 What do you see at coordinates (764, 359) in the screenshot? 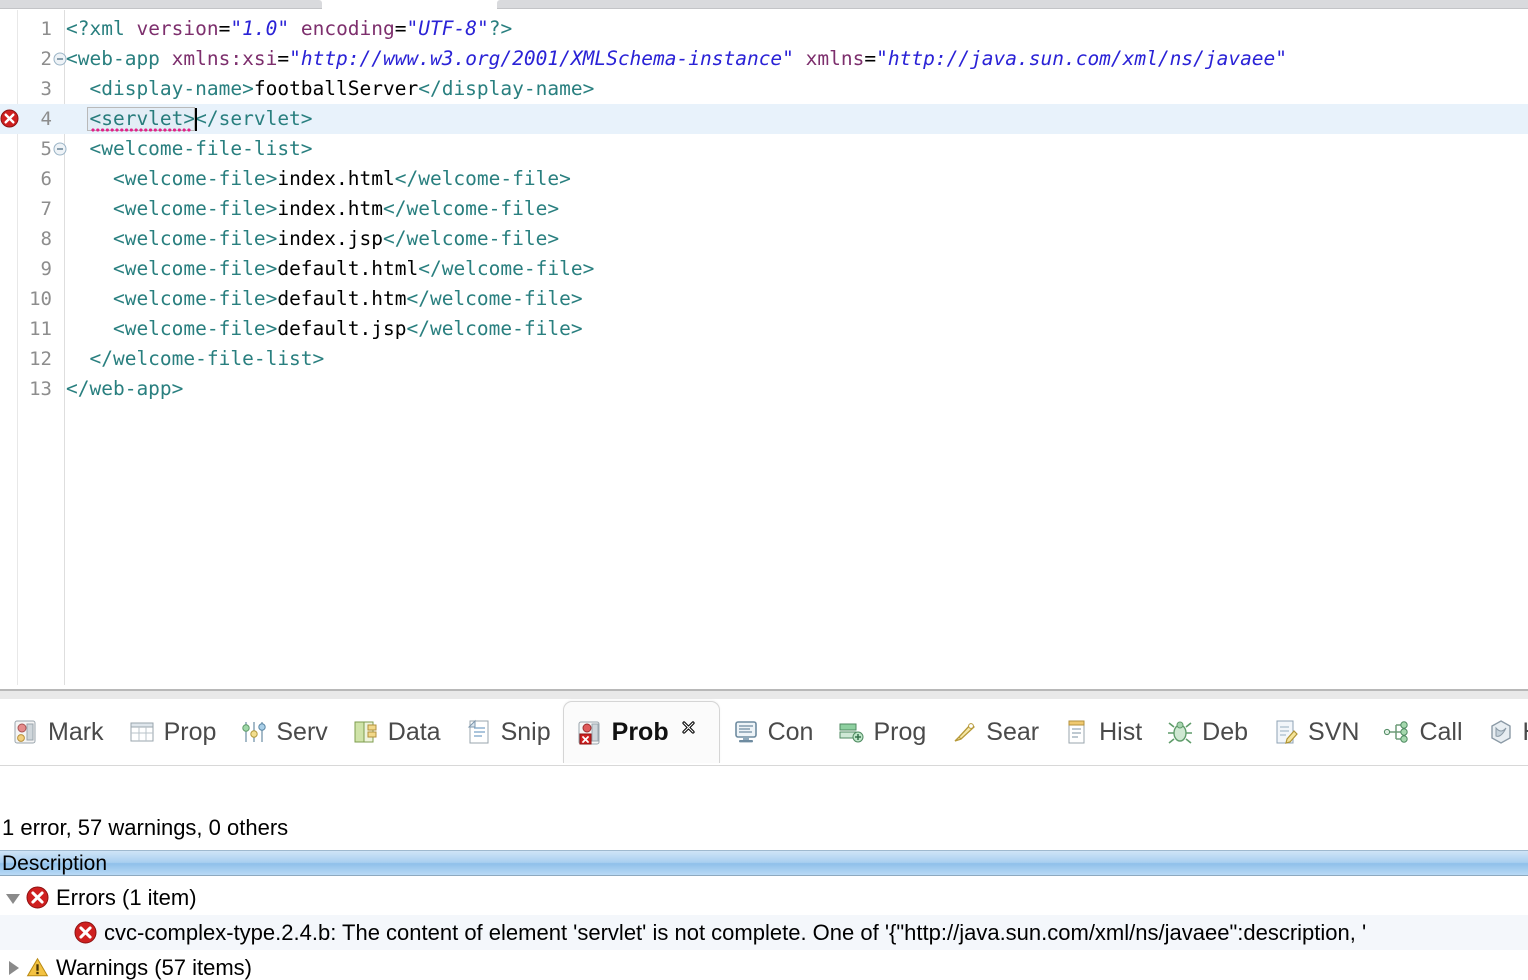
I see `editor-line: 12 </welcome-file-list>` at bounding box center [764, 359].